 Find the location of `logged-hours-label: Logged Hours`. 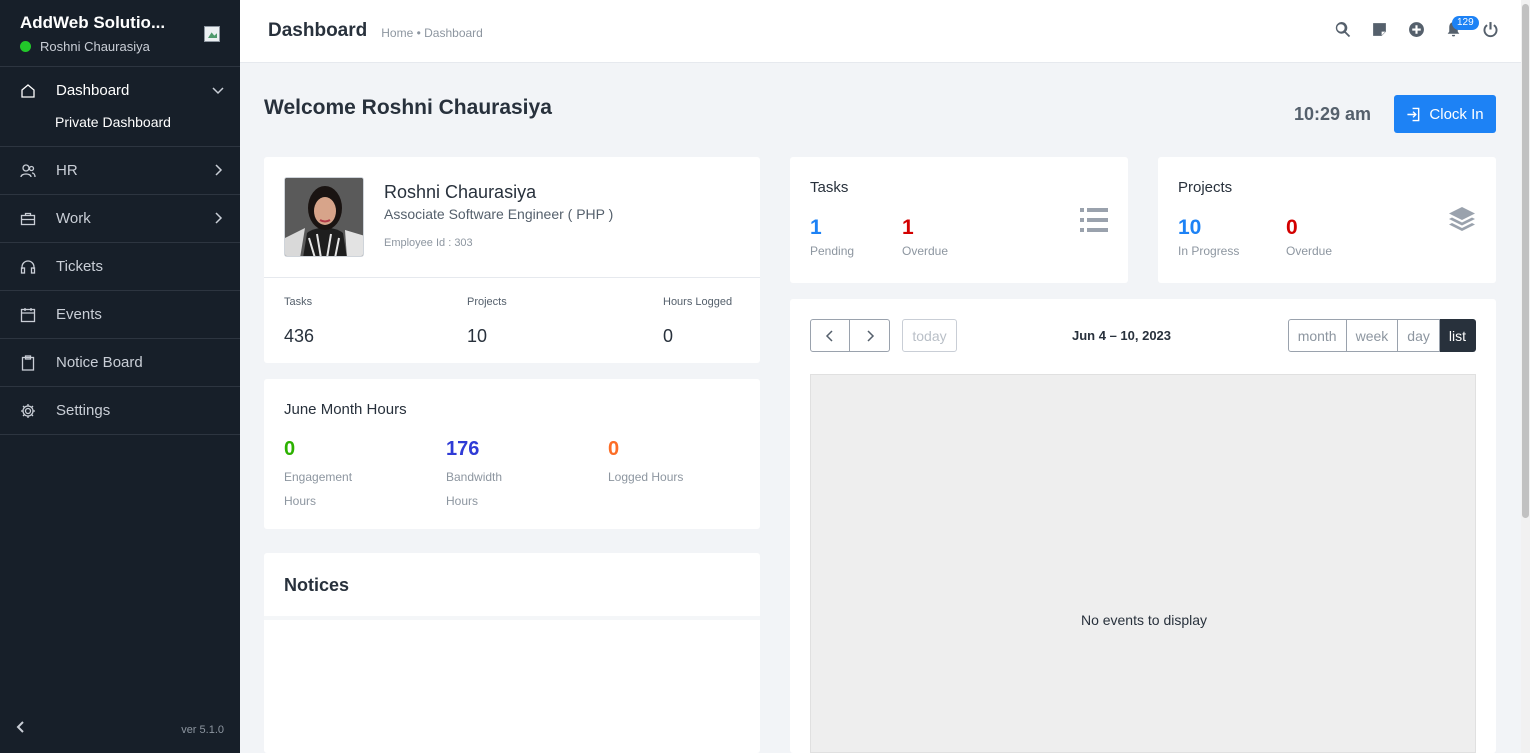

logged-hours-label: Logged Hours is located at coordinates (646, 477).